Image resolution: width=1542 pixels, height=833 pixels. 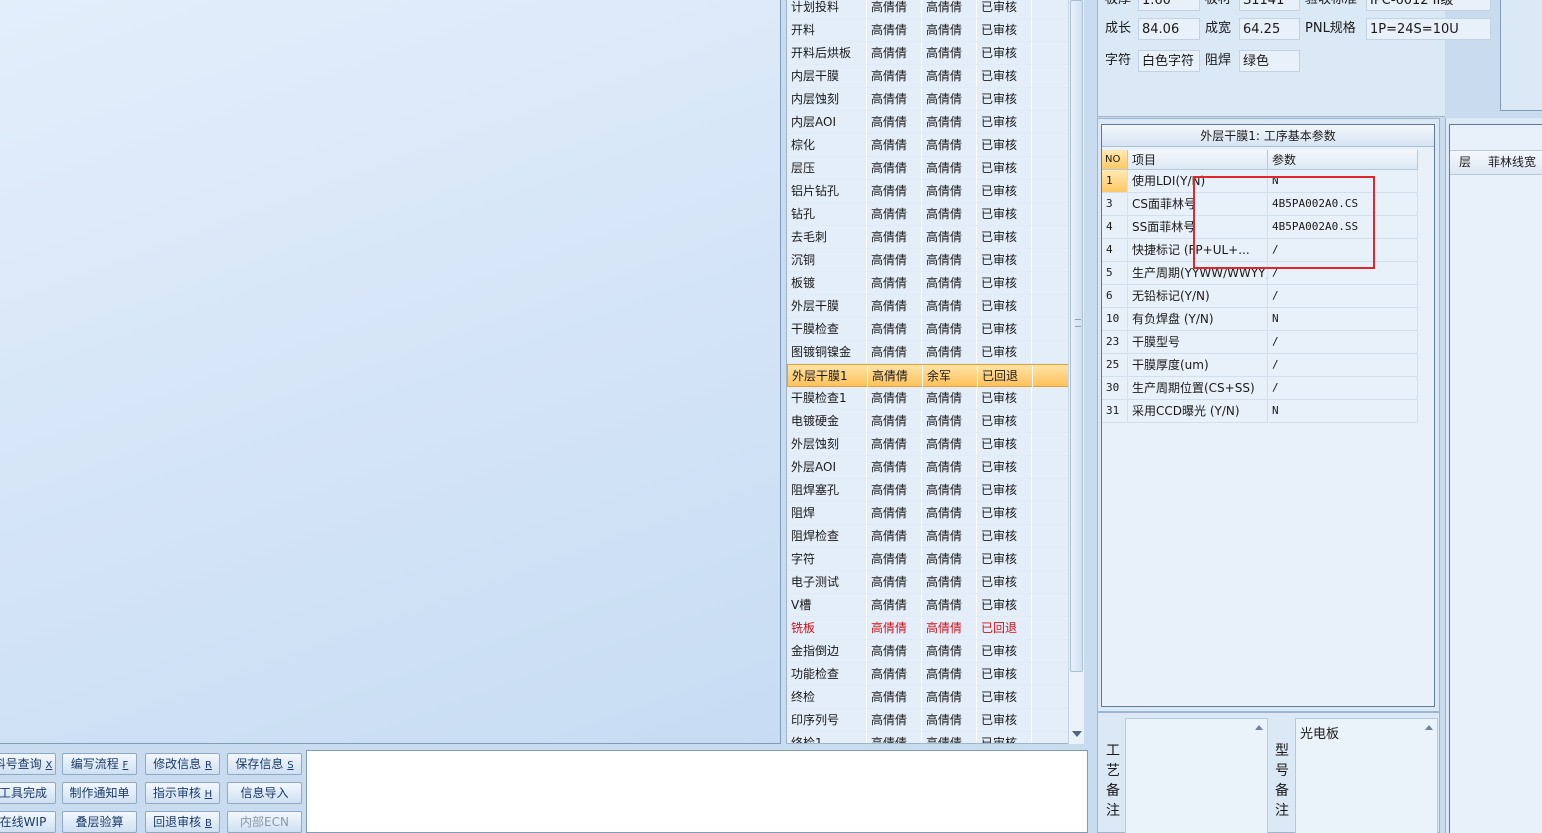 What do you see at coordinates (928, 9) in the screenshot?
I see `process-row: 计划投料 高倩倩 高倩倩 已审核` at bounding box center [928, 9].